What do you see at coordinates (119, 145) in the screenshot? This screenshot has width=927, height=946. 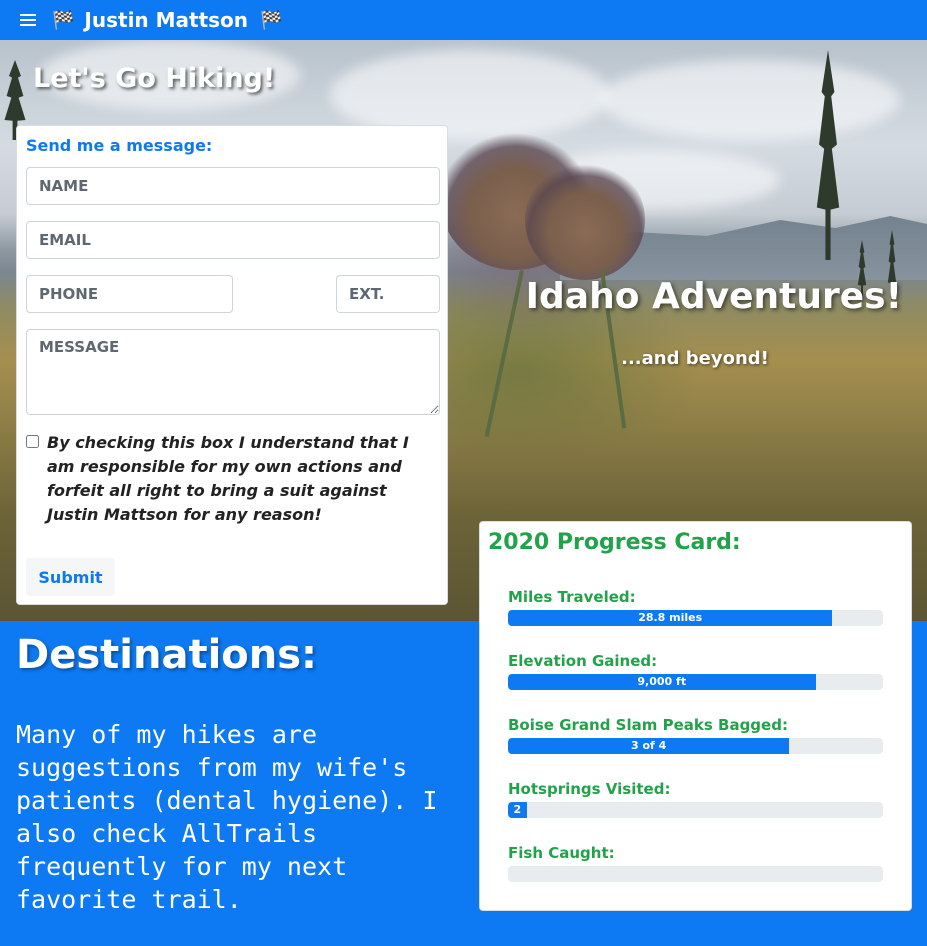 I see `form-legend: Send me a message:` at bounding box center [119, 145].